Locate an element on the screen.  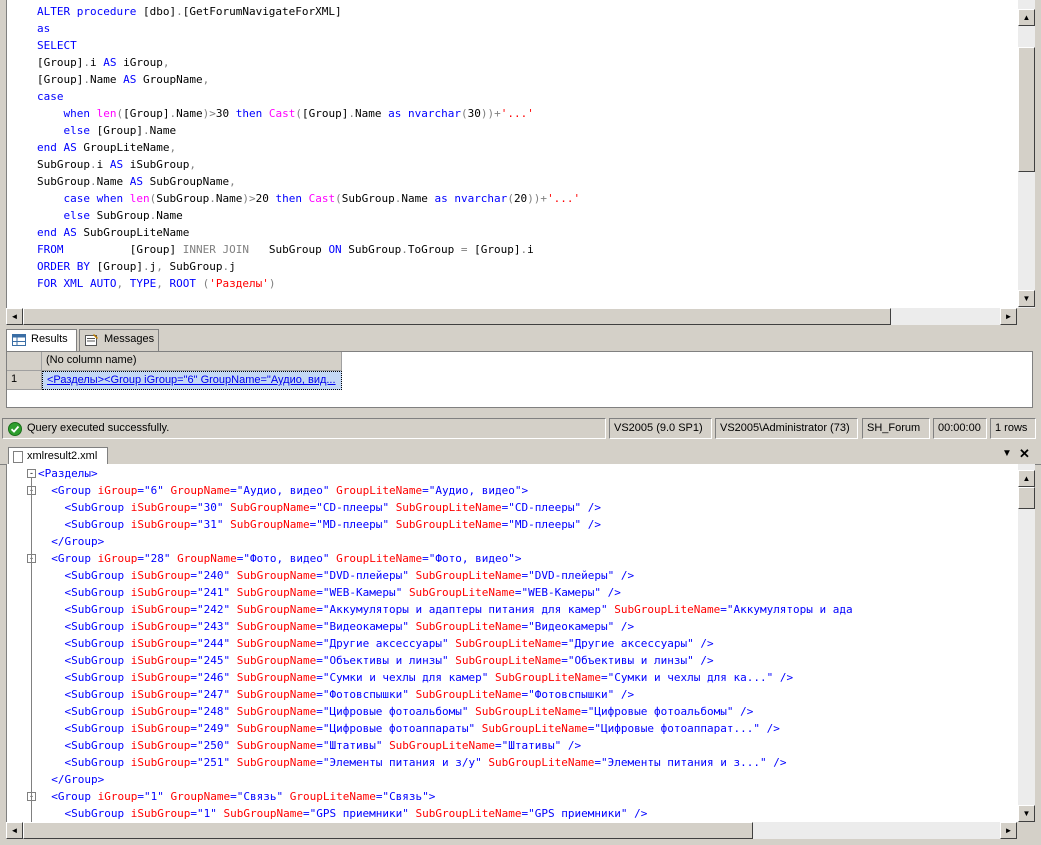
tab-dropdown-icon: ▼ is located at coordinates (1007, 453).